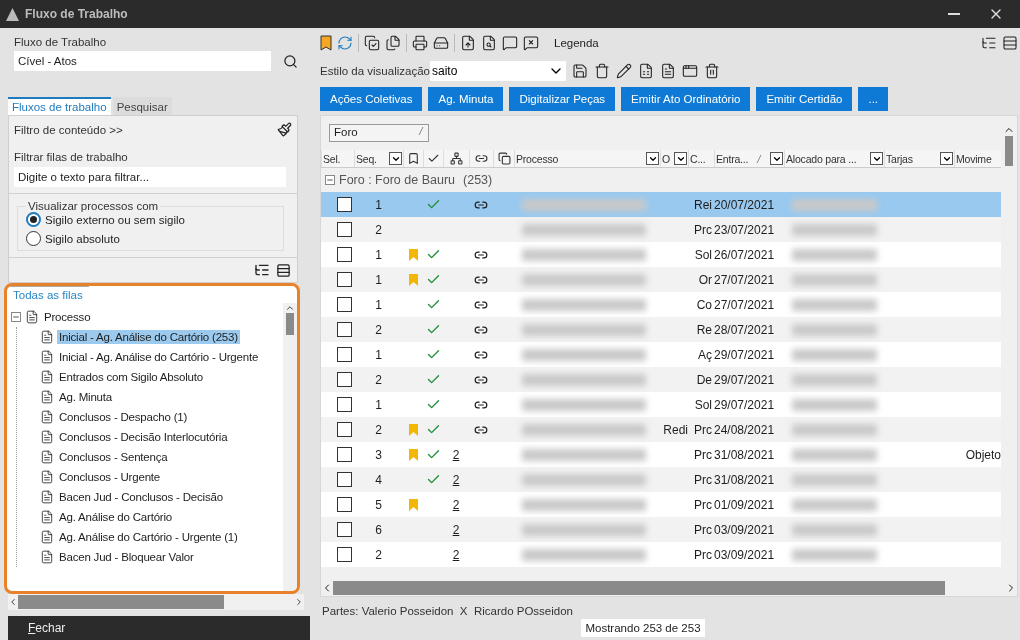 This screenshot has height=640, width=1020. What do you see at coordinates (345, 43) in the screenshot?
I see `refresh-button` at bounding box center [345, 43].